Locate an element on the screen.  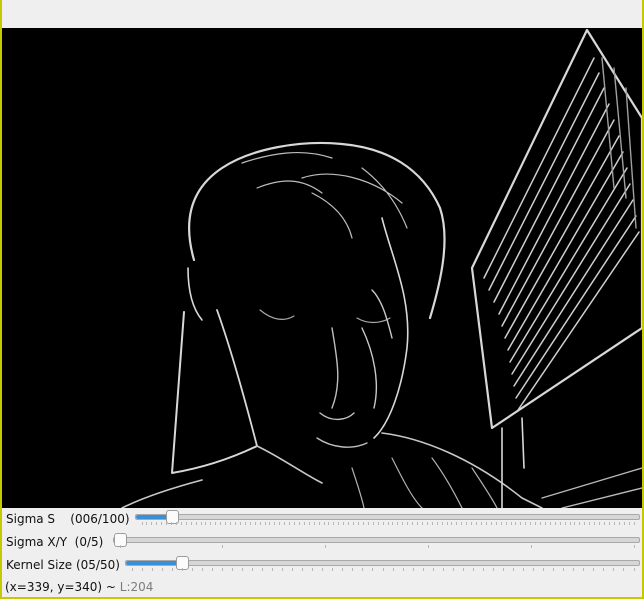
luminance-readout: L:204 is located at coordinates (136, 587).